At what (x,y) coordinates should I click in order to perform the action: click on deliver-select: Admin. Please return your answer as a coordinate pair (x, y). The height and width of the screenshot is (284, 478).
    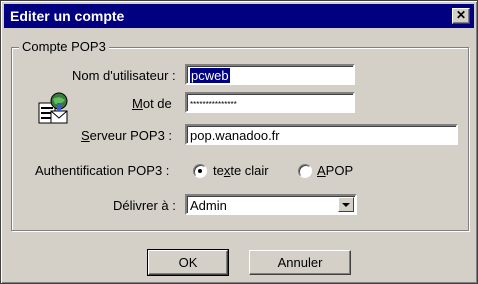
    Looking at the image, I should click on (271, 204).